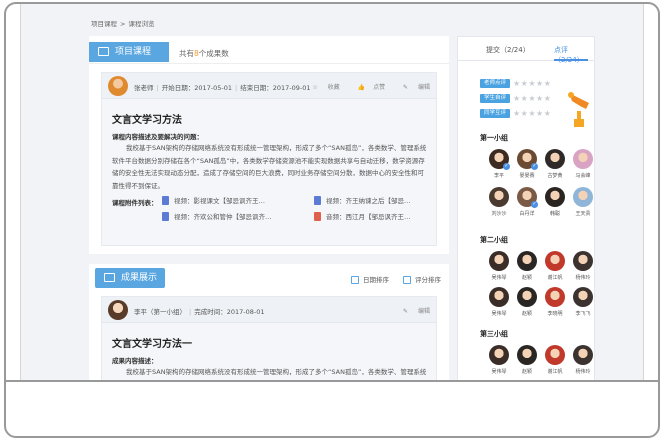 The height and width of the screenshot is (443, 664). Describe the element at coordinates (160, 312) in the screenshot. I see `author-name: 李平（第一小组）` at that location.